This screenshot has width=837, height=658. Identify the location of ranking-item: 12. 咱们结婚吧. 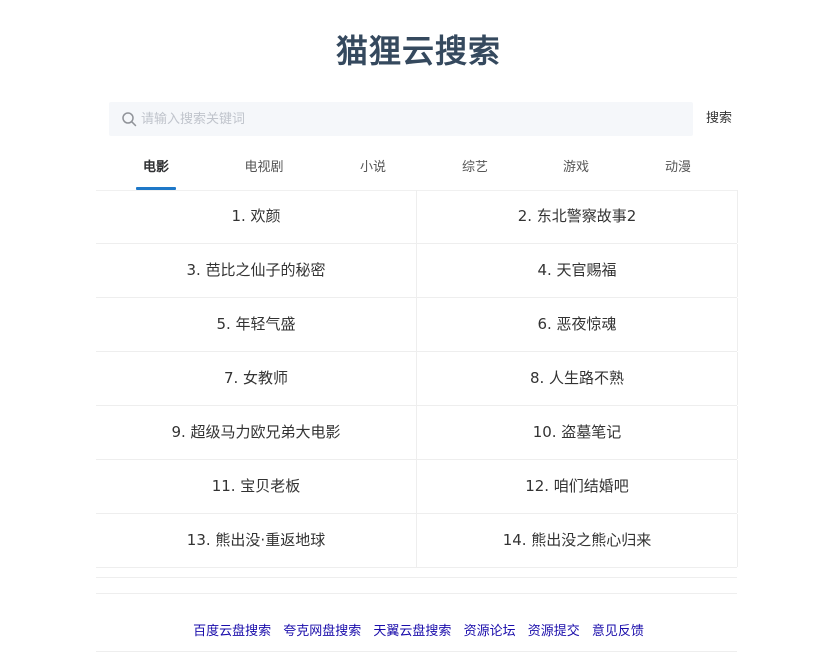
(577, 486).